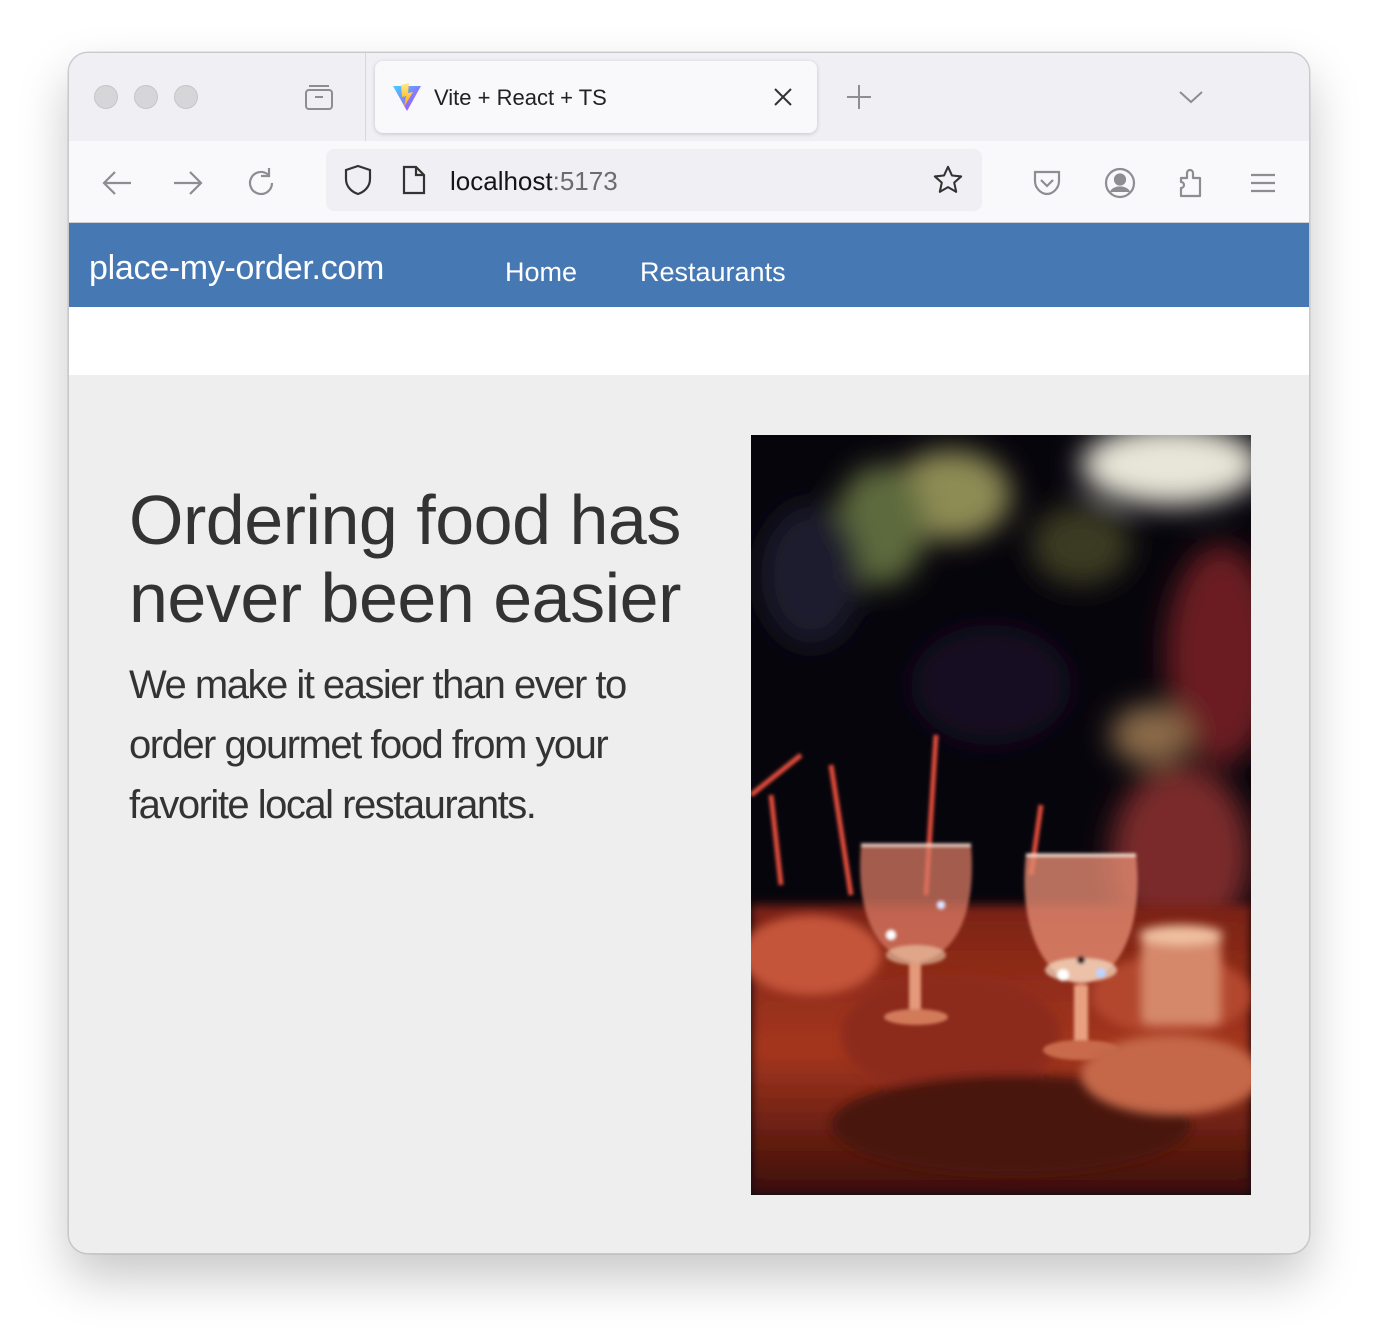 The height and width of the screenshot is (1338, 1378). I want to click on star-icon, so click(948, 180).